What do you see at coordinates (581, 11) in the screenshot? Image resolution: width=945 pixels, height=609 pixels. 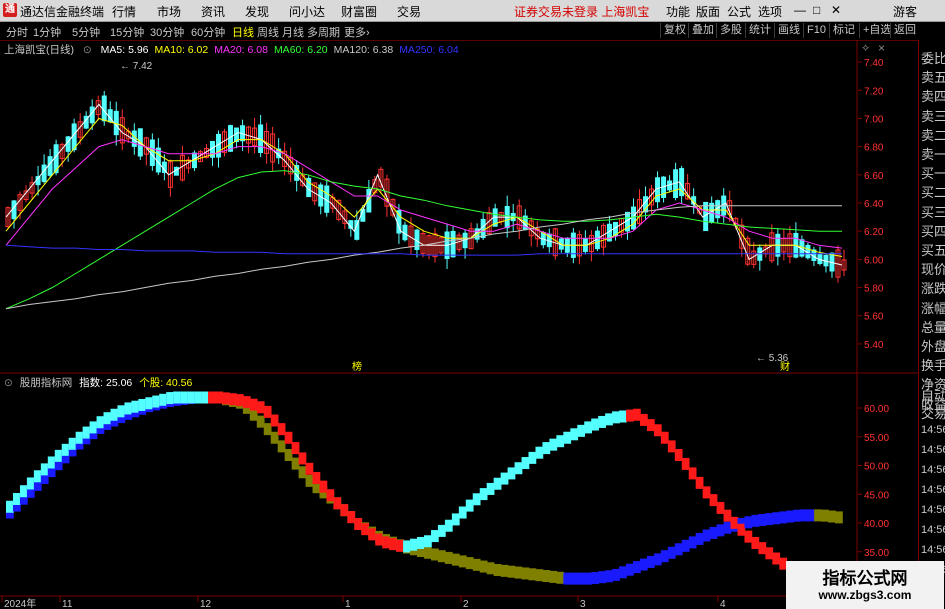 I see `login-status: 证券交易未登录 上海凯宝` at bounding box center [581, 11].